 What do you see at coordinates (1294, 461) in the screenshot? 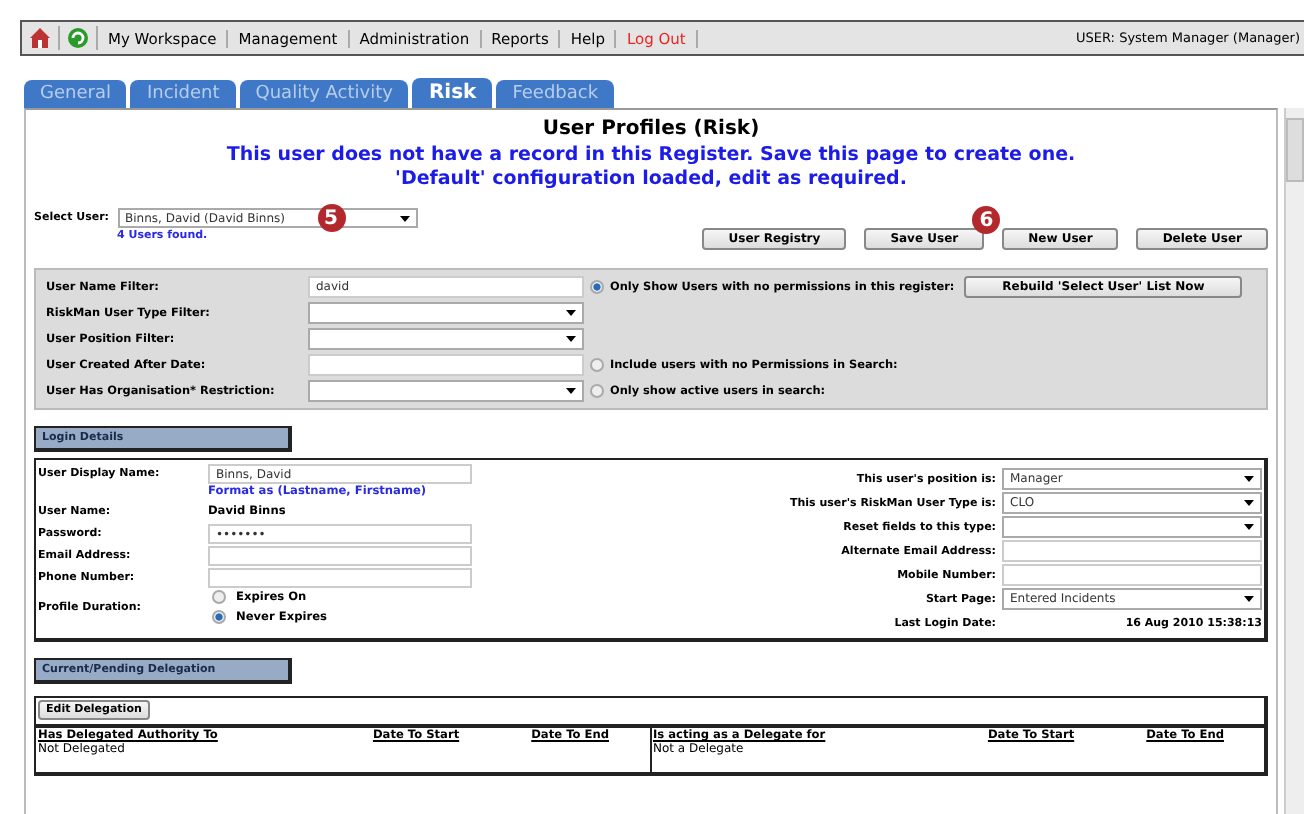
I see `scrollbar` at bounding box center [1294, 461].